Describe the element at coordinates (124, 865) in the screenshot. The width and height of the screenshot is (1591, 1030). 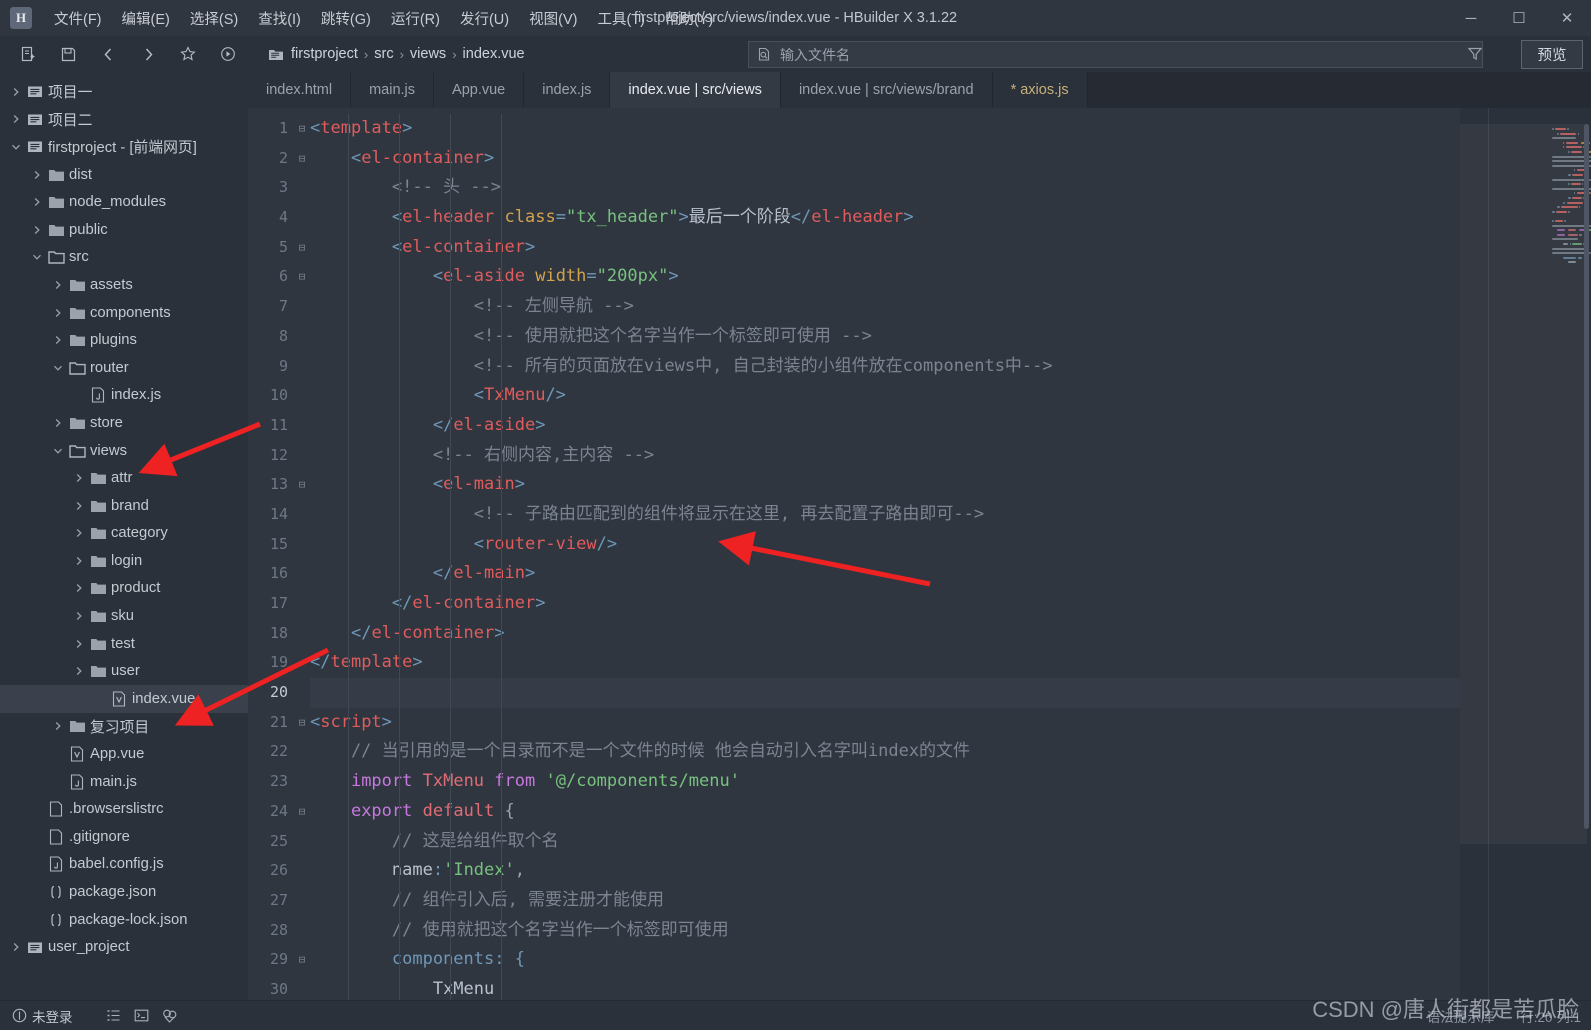
I see `tree-item-babel.config.js: babel.config.js` at that location.